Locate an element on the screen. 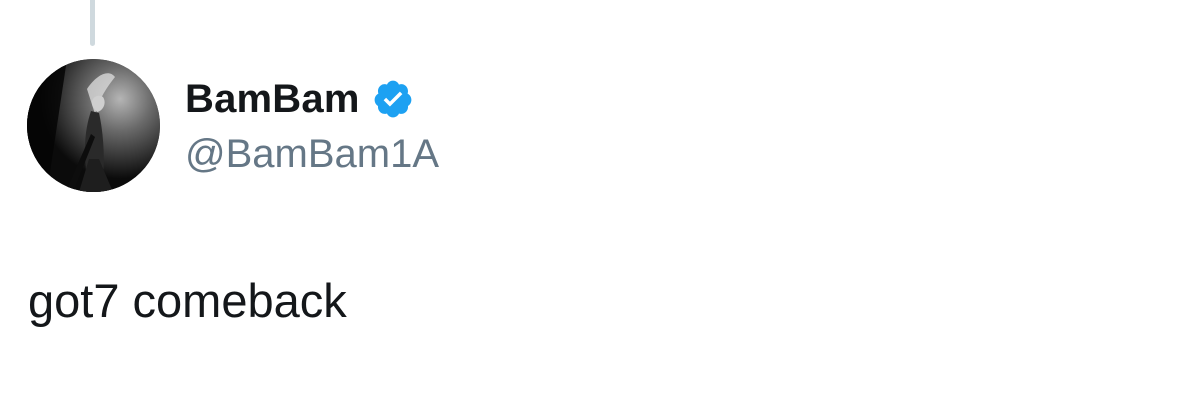 Image resolution: width=1179 pixels, height=407 pixels. author-name-row: BamBam is located at coordinates (299, 99).